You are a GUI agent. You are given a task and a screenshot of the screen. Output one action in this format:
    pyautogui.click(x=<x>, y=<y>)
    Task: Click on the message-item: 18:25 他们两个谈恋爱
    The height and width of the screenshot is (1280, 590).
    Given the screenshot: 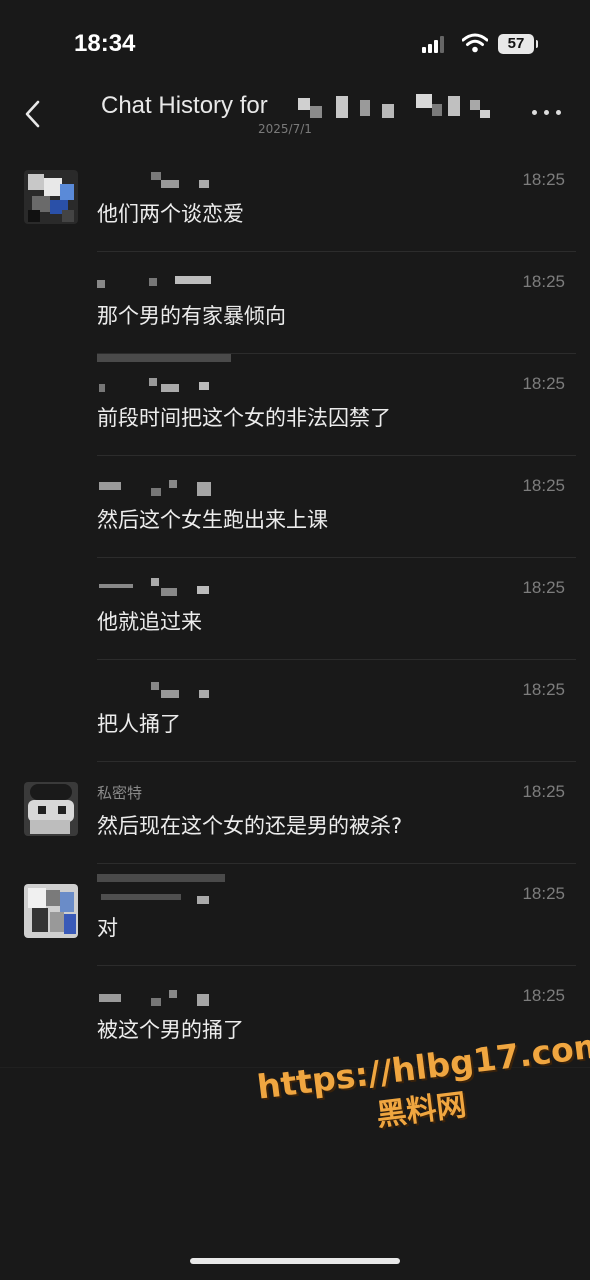 What is the action you would take?
    pyautogui.click(x=295, y=201)
    